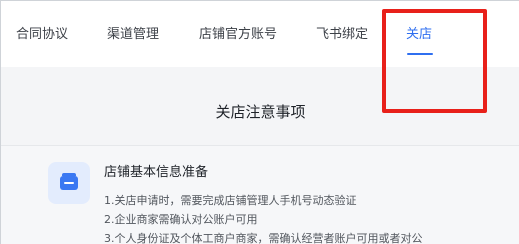  Describe the element at coordinates (238, 35) in the screenshot. I see `tab-official-account: 店铺官方账号` at that location.